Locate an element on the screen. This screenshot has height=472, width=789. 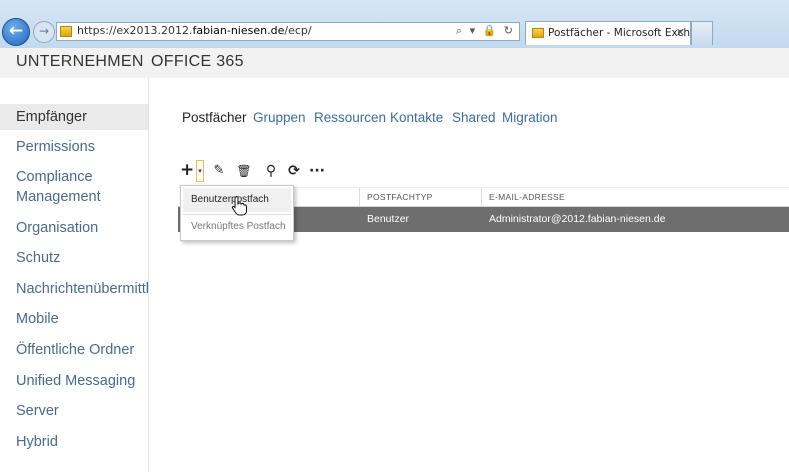
sidebar-item-nachrichtenuebermittlung: Nachrichtenübermittlung is located at coordinates (74, 289).